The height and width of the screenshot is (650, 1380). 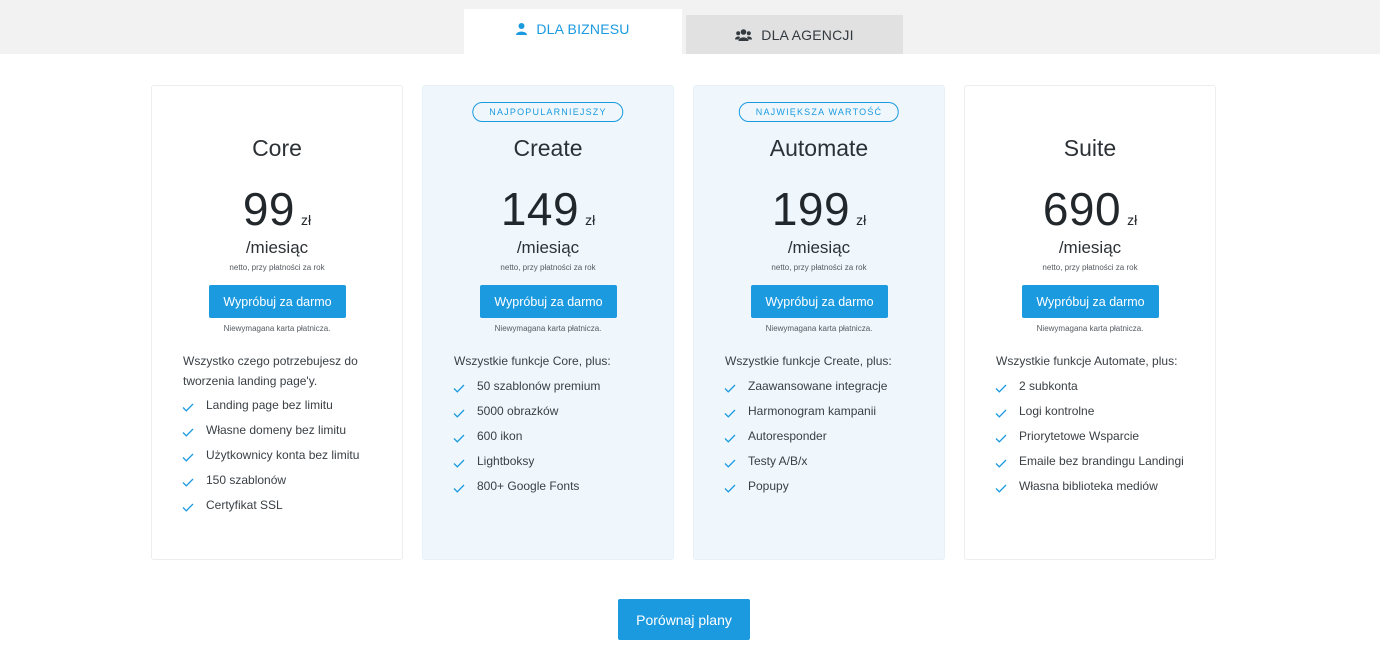 I want to click on tab-agency: DLA AGENCJI, so click(x=794, y=34).